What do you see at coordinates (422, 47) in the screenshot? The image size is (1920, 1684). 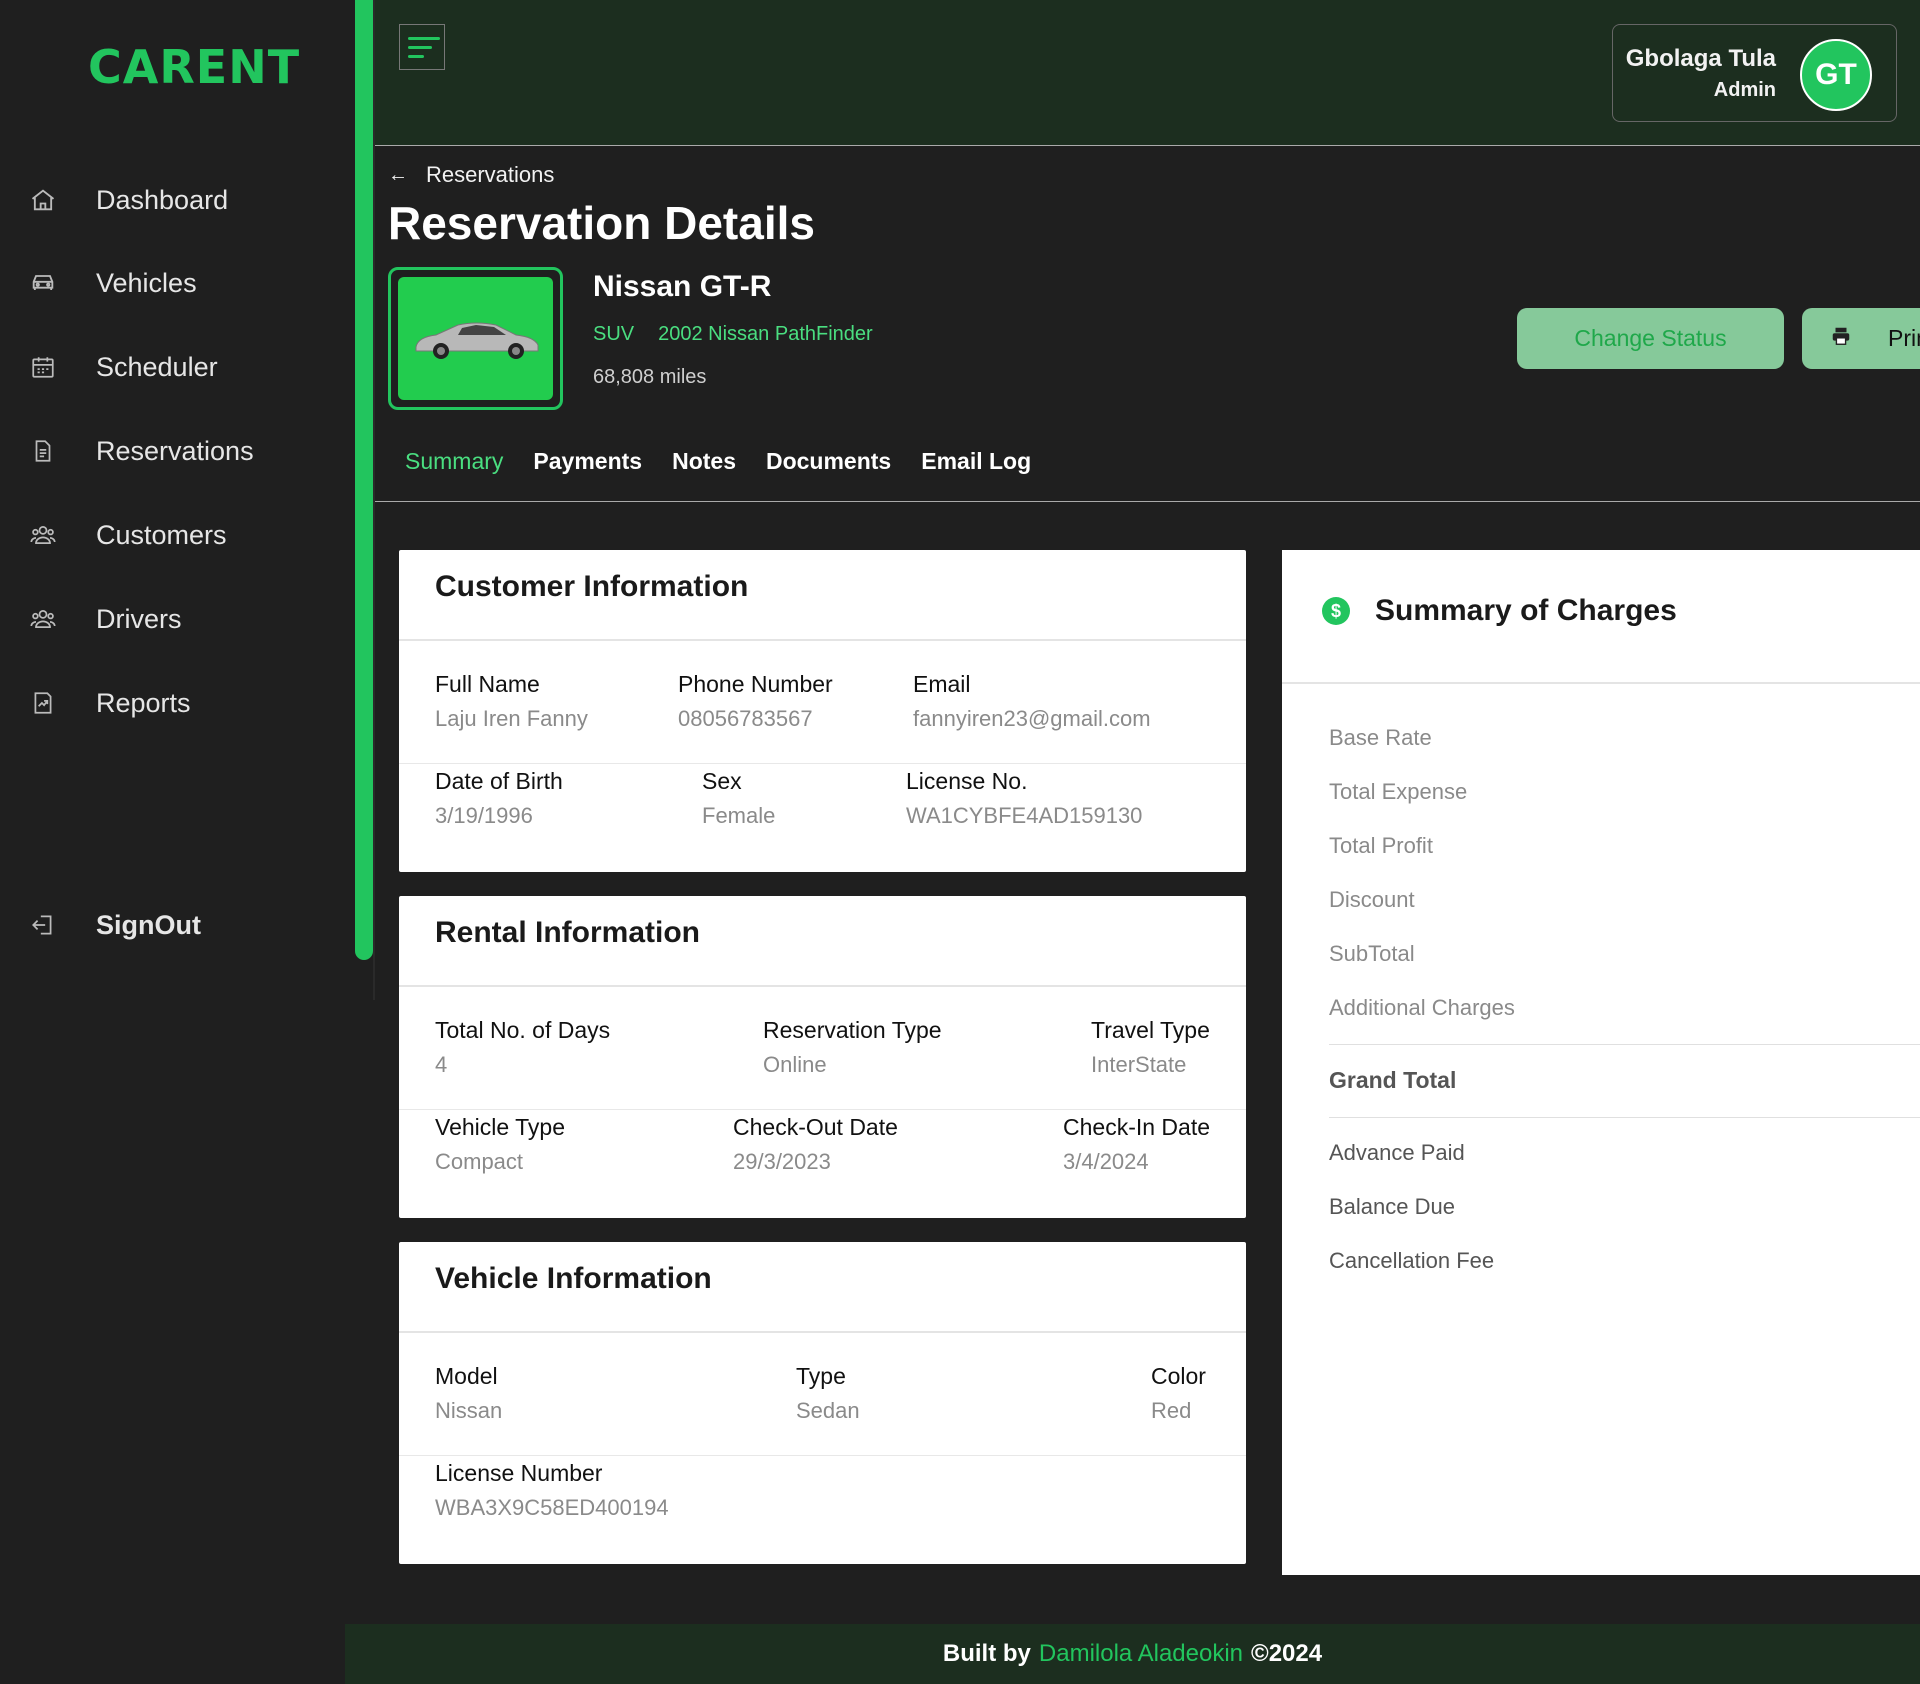 I see `menu-toggle-button` at bounding box center [422, 47].